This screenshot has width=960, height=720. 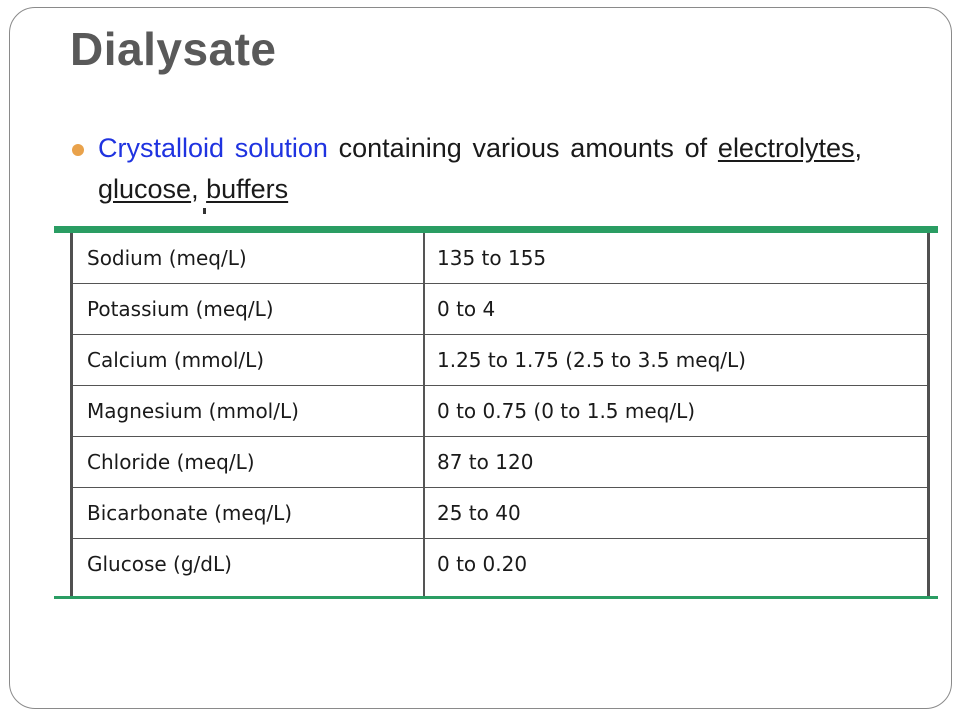 I want to click on row-value: 0 to 4, so click(x=466, y=309).